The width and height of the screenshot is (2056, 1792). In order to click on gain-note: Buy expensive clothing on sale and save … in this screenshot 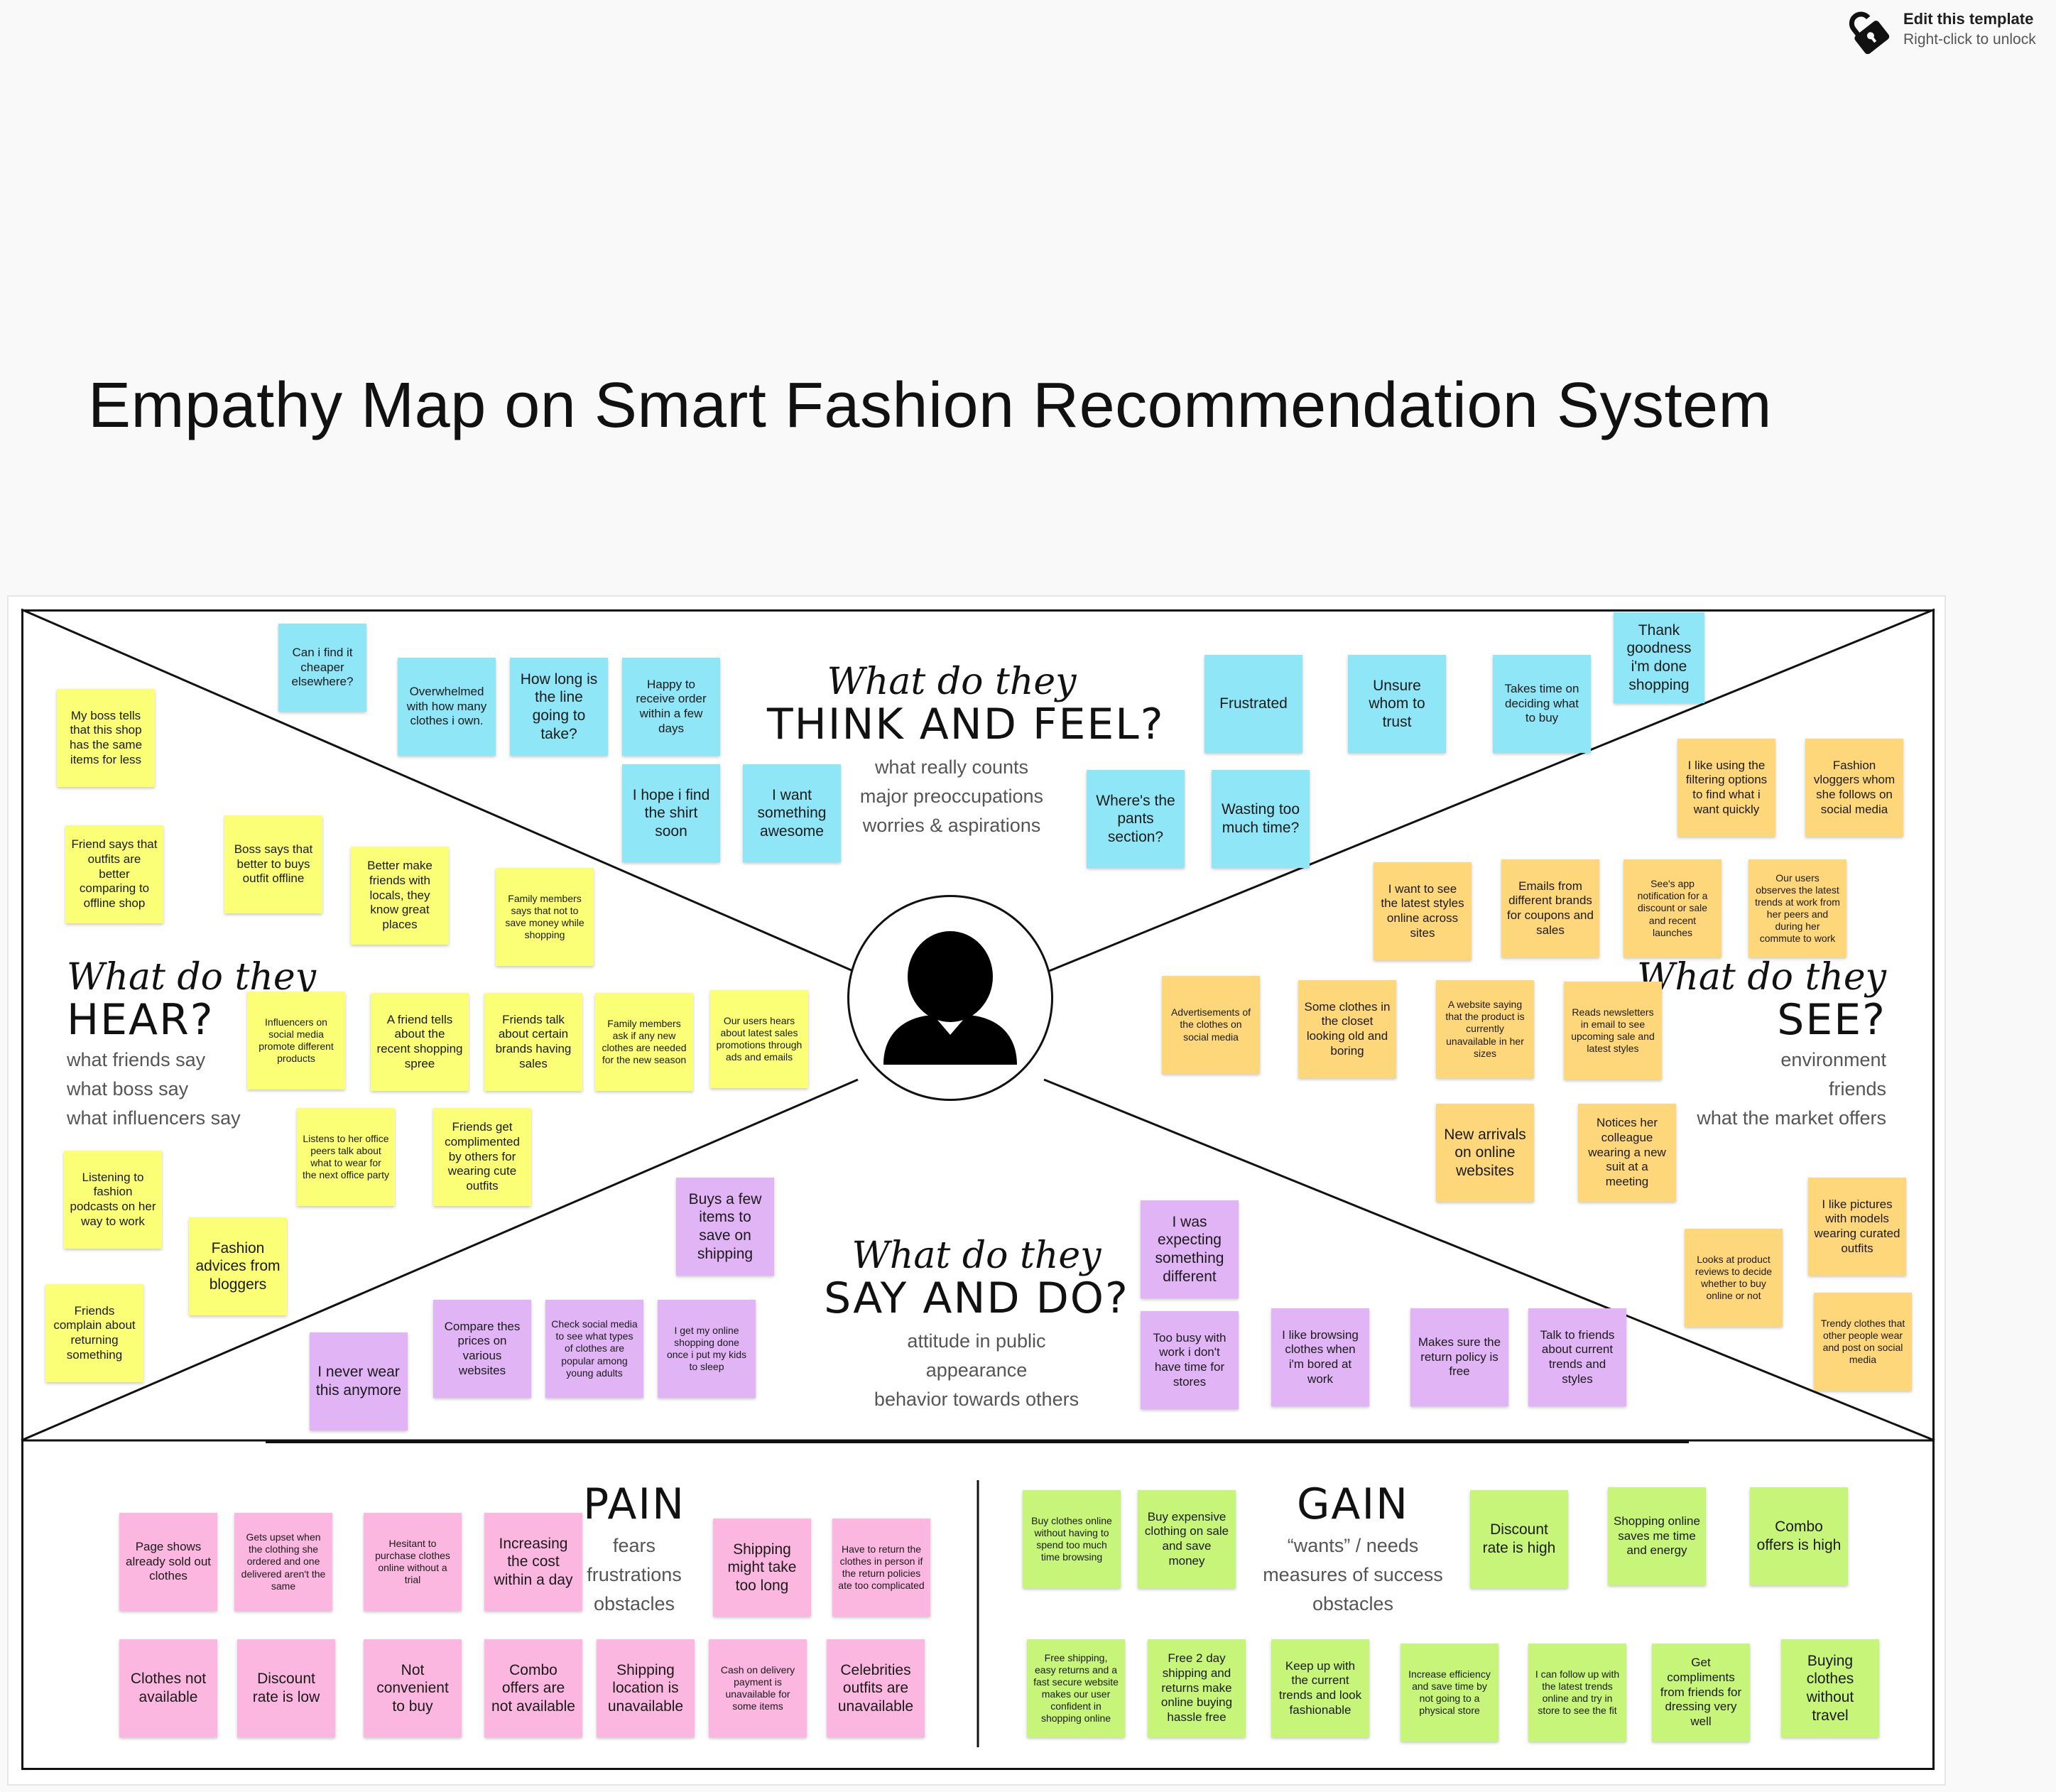, I will do `click(1187, 1539)`.